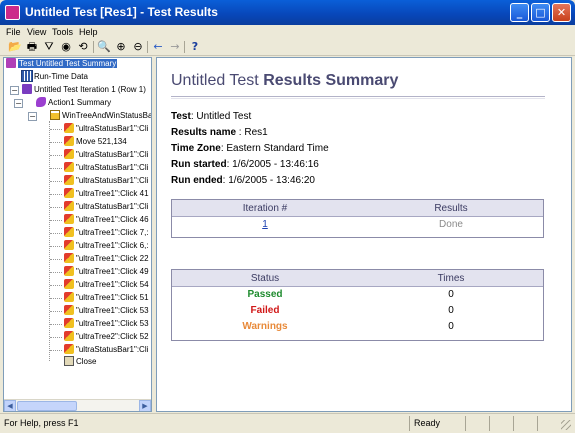 This screenshot has height=433, width=575. I want to click on tree-node-runtime-data: Run-Time Data, so click(54, 76).